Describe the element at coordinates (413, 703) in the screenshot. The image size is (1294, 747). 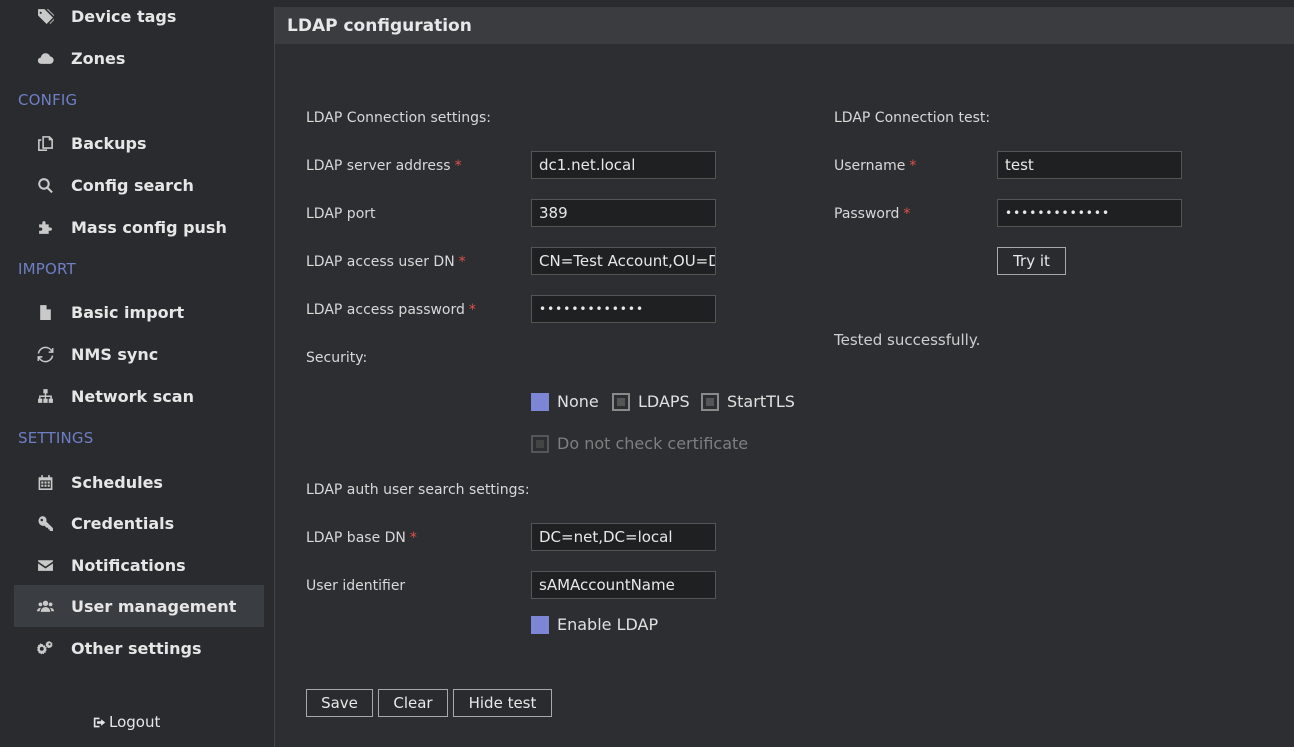
I see `clear-button: Clear` at that location.